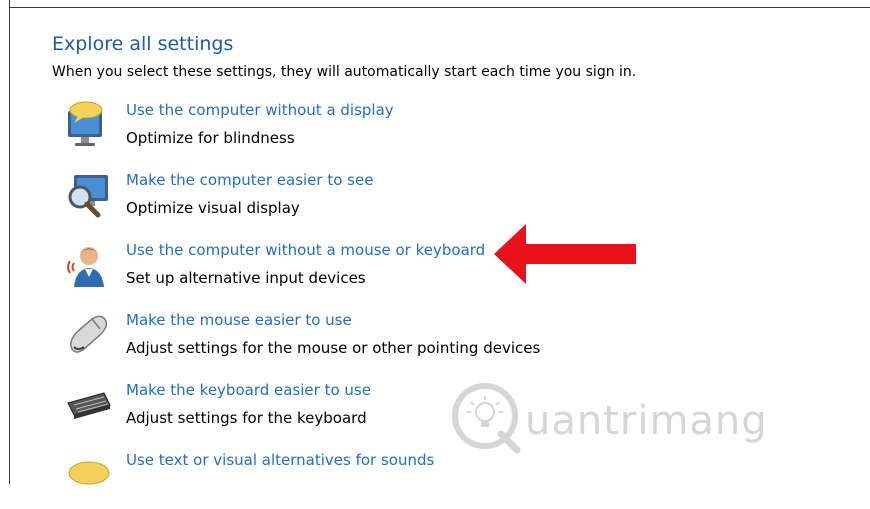 The image size is (870, 509). What do you see at coordinates (246, 418) in the screenshot?
I see `desc-keyboard-easier: Adjust settings for the keyboard` at bounding box center [246, 418].